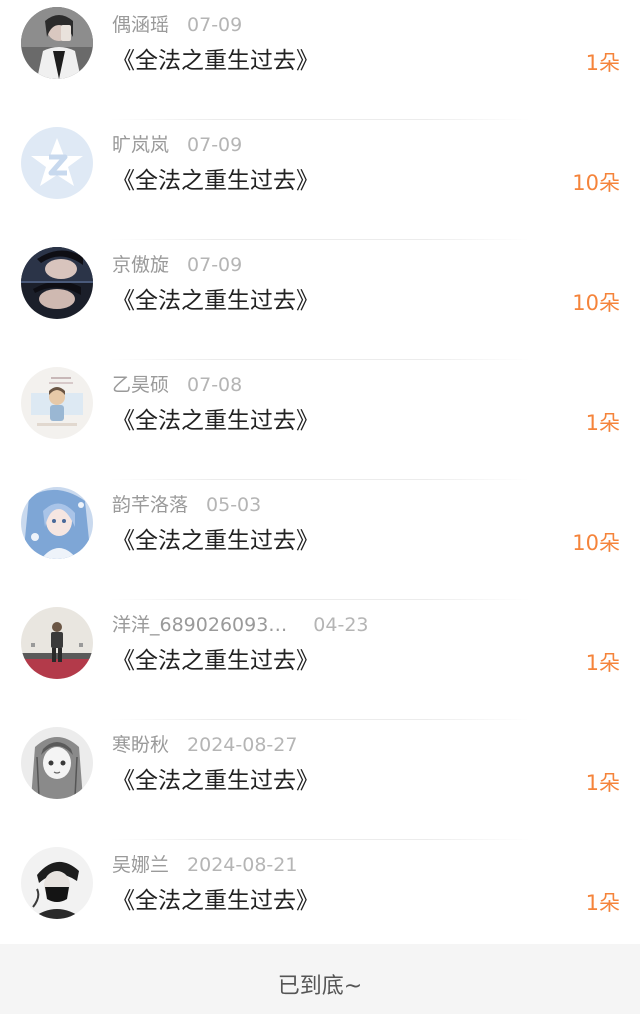 The image size is (640, 1030). What do you see at coordinates (320, 540) in the screenshot?
I see `list-item: 韵芊洛落 05-03 《全法之重生过去》 10朵` at bounding box center [320, 540].